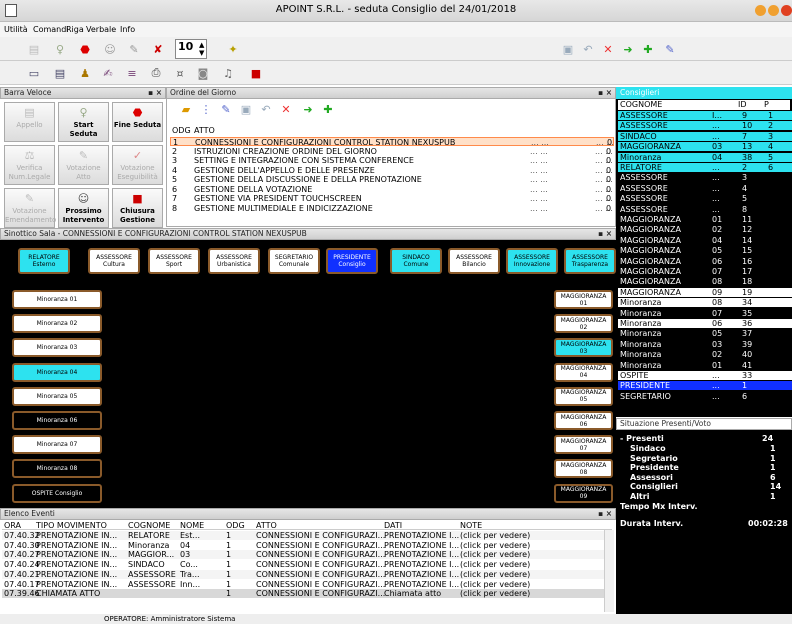 This screenshot has height=624, width=792. Describe the element at coordinates (29, 165) in the screenshot. I see `quick-button-4: ⚖ Verifica Num.Legale` at that location.